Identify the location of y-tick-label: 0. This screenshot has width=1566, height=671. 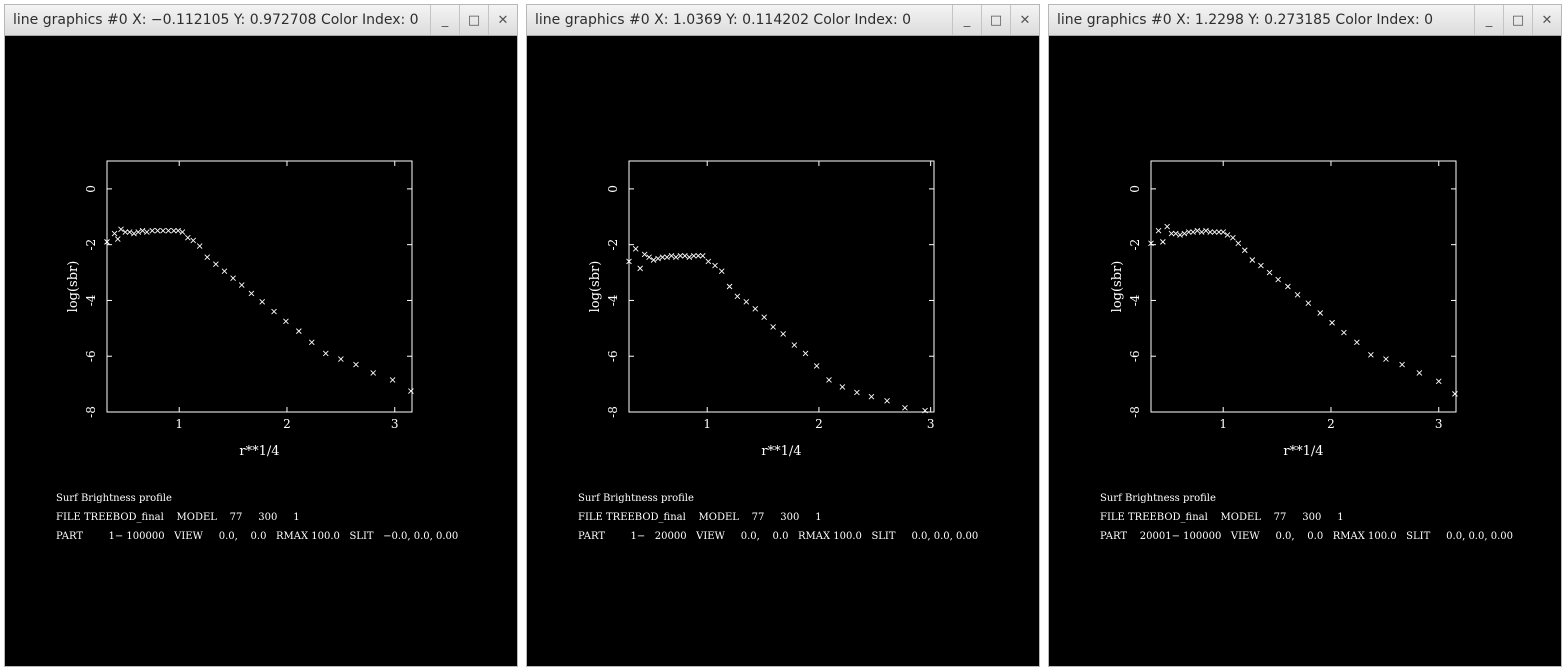
(91, 189).